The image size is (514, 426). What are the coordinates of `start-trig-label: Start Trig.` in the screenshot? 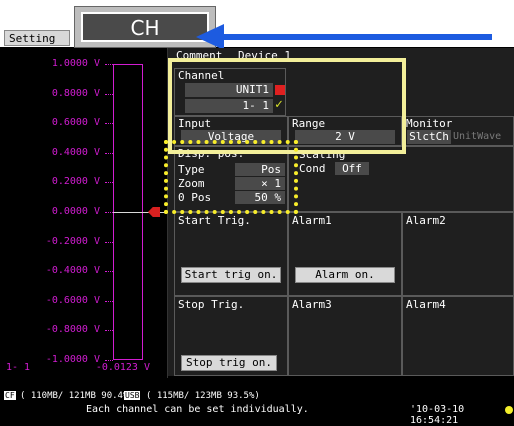 It's located at (214, 220).